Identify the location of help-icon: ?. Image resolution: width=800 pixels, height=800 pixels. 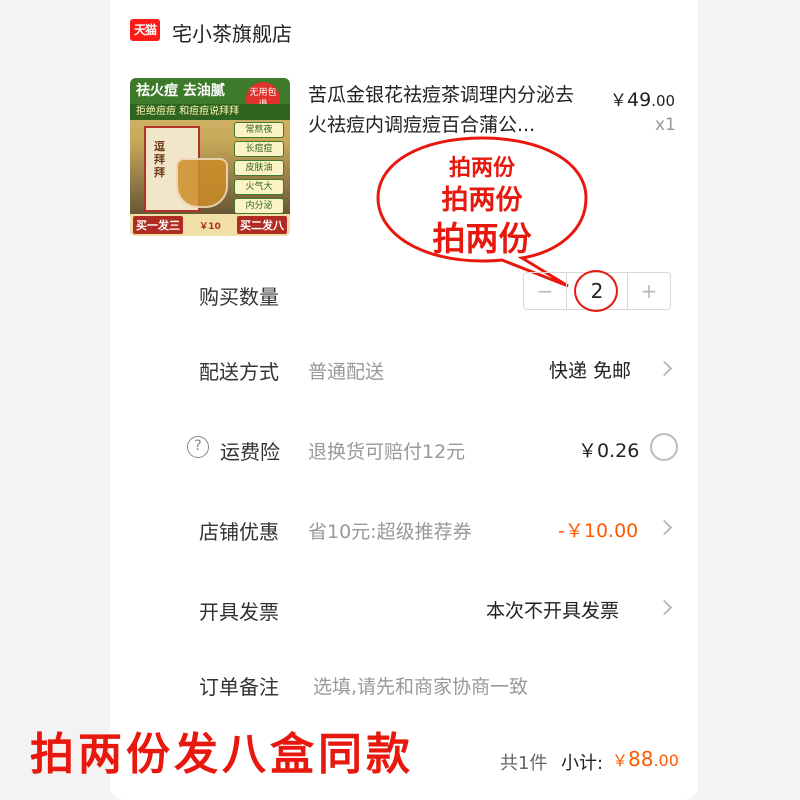
(198, 447).